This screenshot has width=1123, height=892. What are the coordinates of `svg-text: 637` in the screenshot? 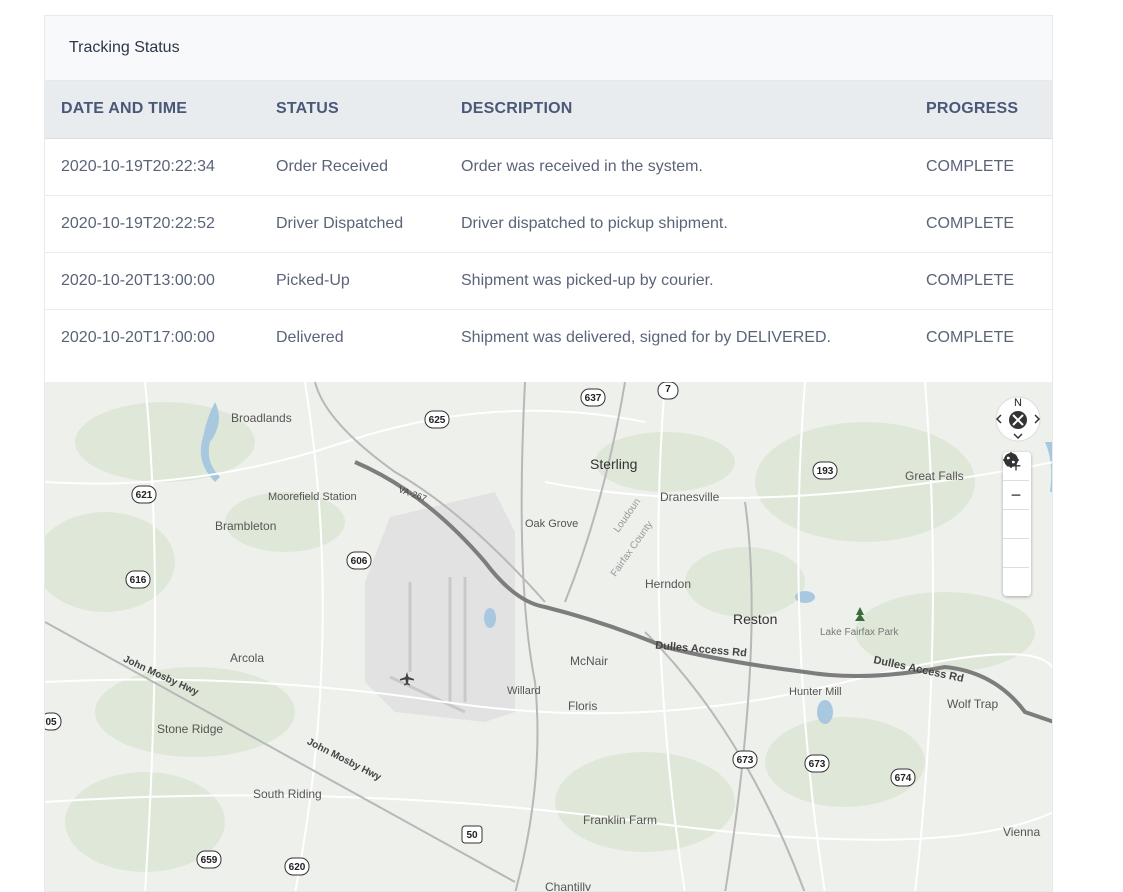 It's located at (593, 398).